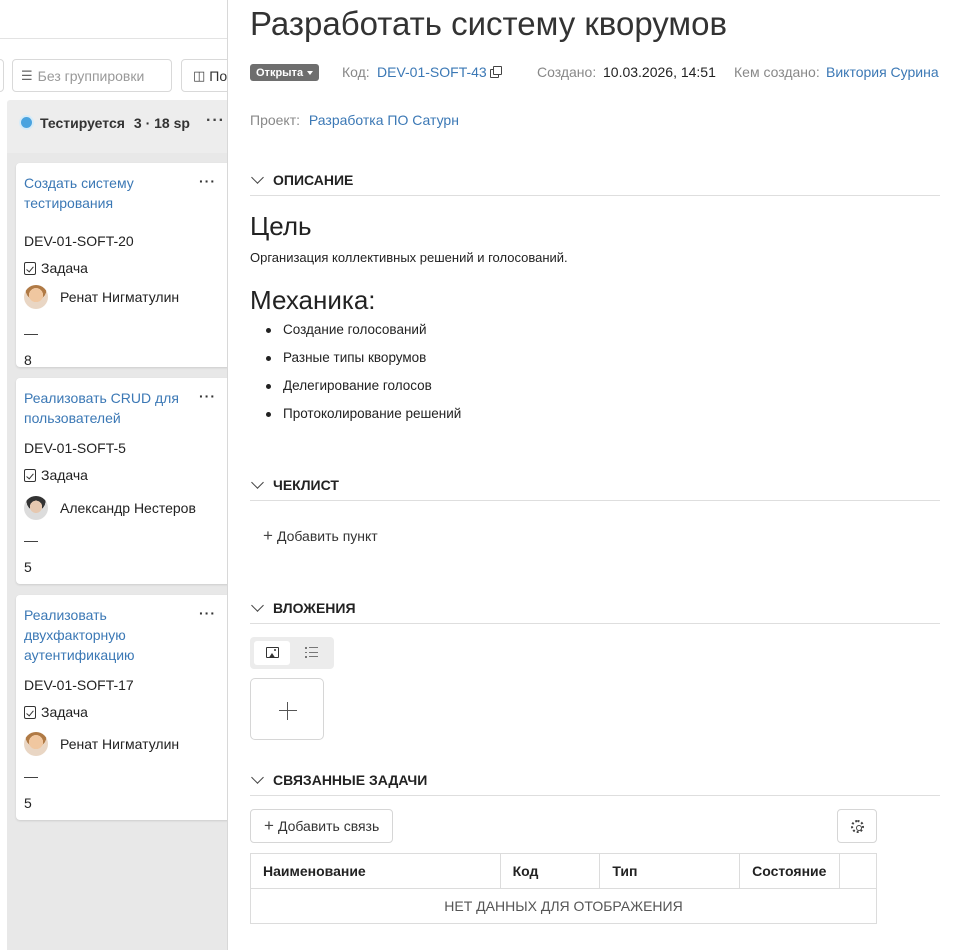 The image size is (958, 950). Describe the element at coordinates (328, 826) in the screenshot. I see `add-link-label: Добавить связь` at that location.